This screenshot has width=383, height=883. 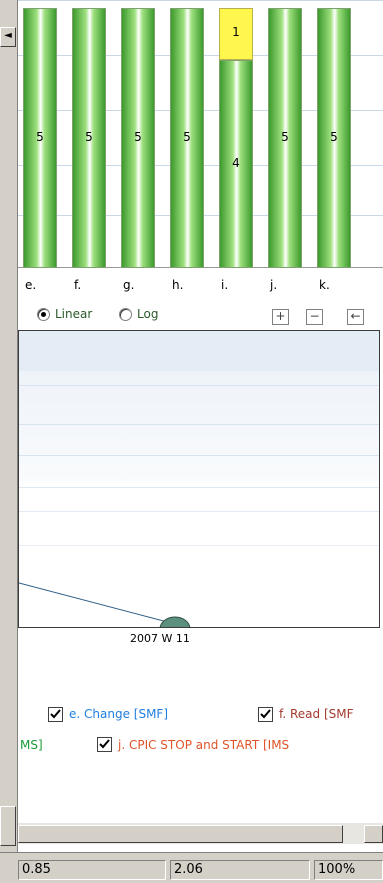 What do you see at coordinates (148, 314) in the screenshot?
I see `log-label: Log` at bounding box center [148, 314].